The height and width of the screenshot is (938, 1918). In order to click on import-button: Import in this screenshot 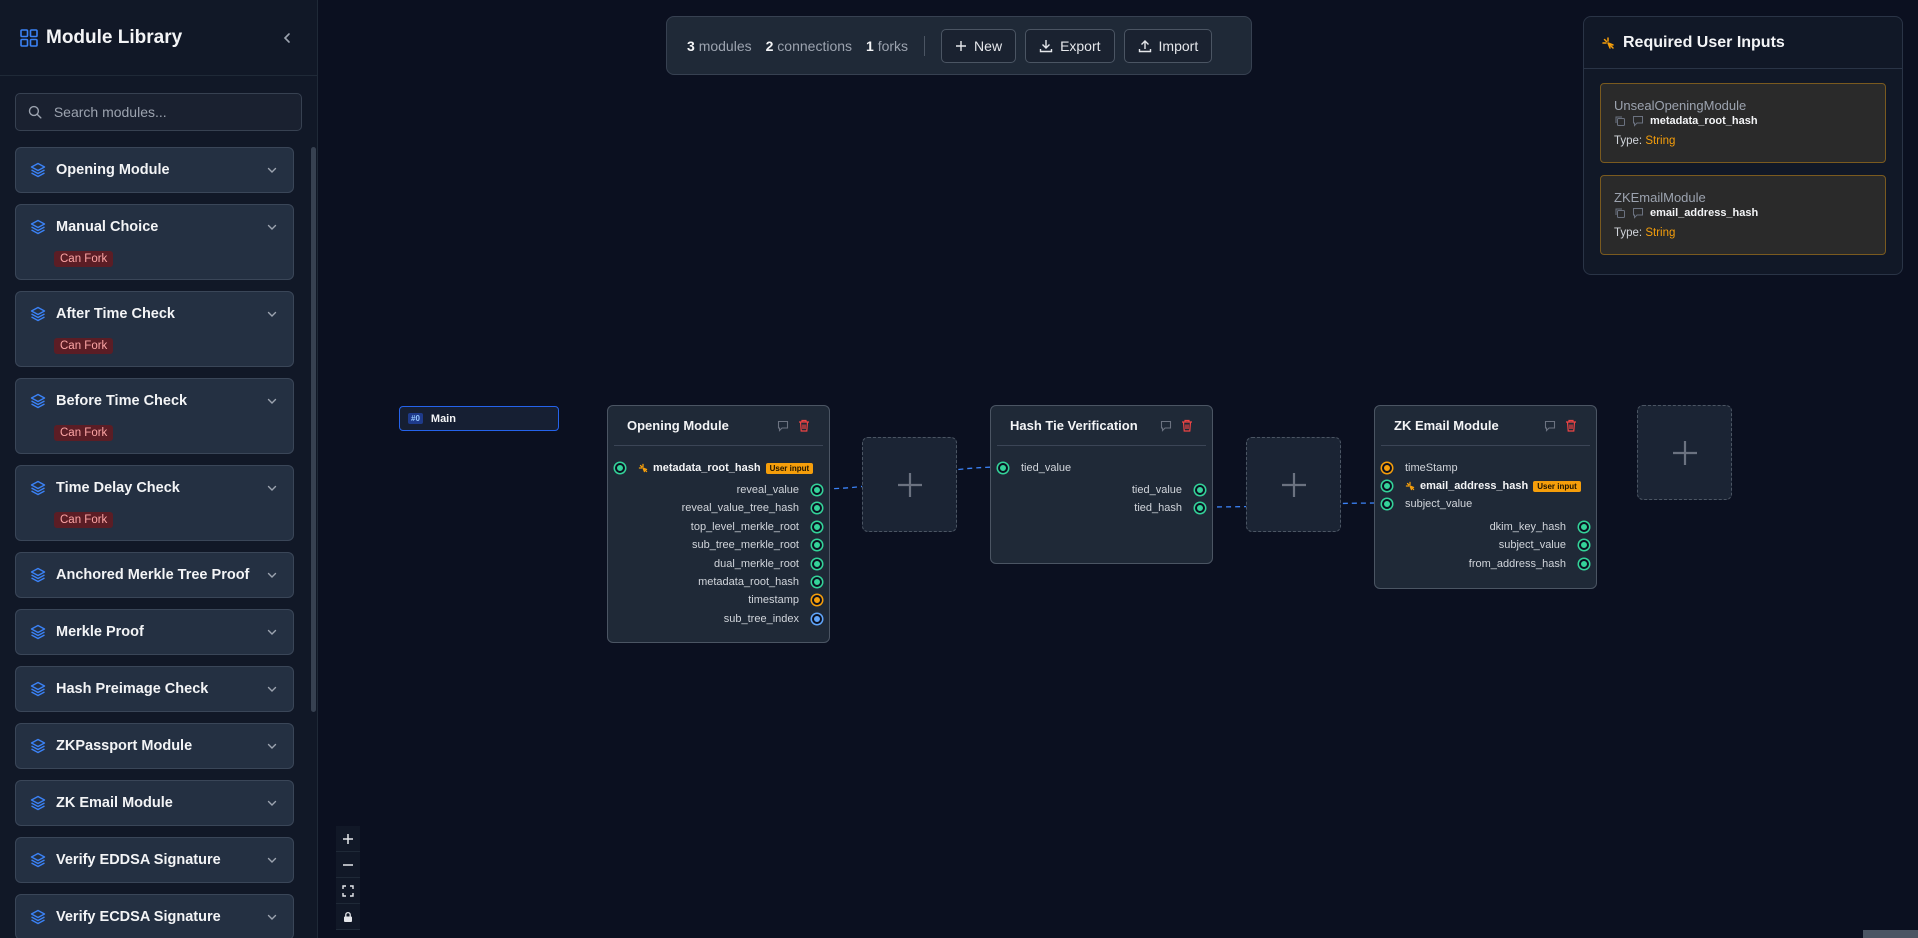, I will do `click(1168, 45)`.